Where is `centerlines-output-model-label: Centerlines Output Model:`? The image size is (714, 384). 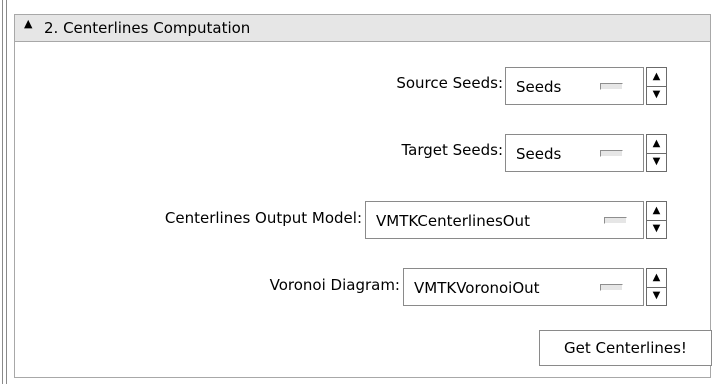 centerlines-output-model-label: Centerlines Output Model: is located at coordinates (263, 218).